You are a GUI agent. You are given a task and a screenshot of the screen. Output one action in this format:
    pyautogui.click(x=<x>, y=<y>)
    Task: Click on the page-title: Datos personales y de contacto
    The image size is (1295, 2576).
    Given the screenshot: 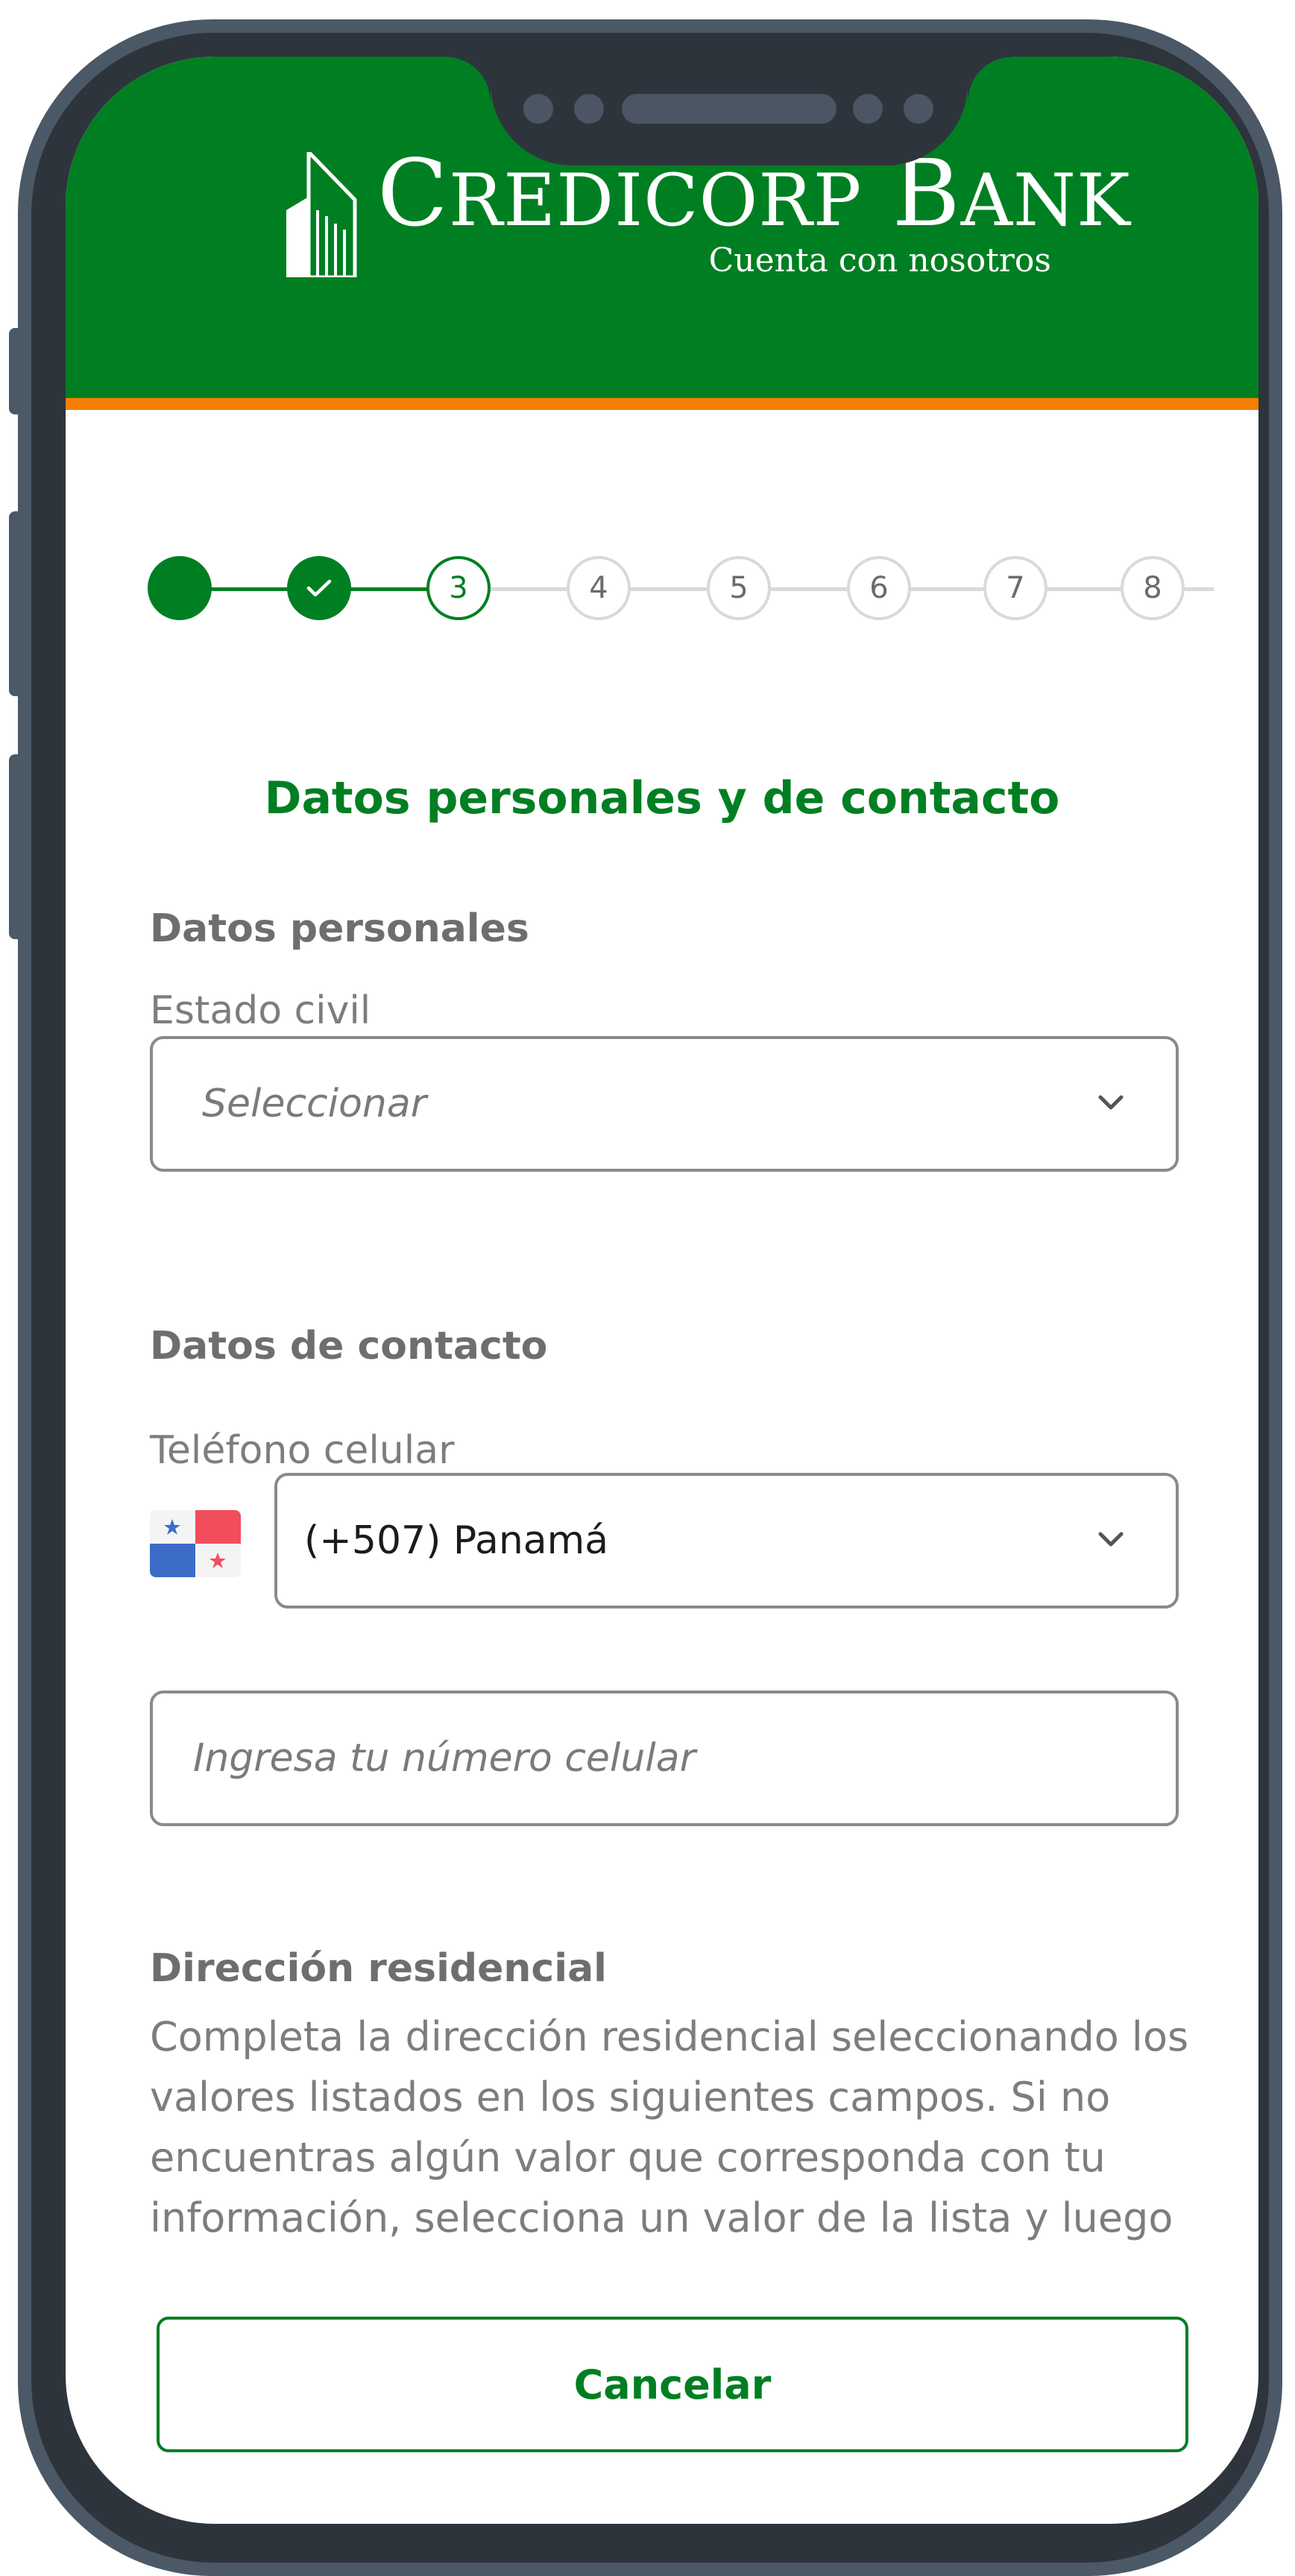 What is the action you would take?
    pyautogui.click(x=662, y=798)
    